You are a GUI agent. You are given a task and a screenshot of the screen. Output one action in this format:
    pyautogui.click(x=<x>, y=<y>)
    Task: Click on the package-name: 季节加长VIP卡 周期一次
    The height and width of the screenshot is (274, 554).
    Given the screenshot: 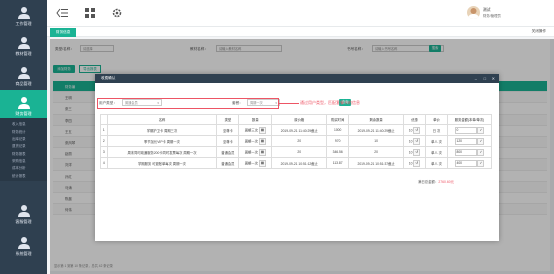 What is the action you would take?
    pyautogui.click(x=162, y=141)
    